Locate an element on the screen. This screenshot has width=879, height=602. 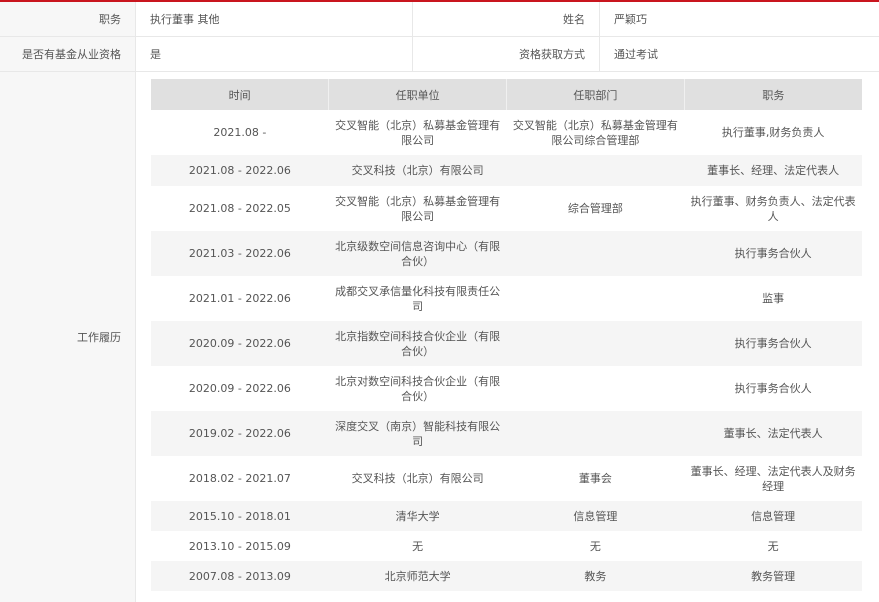
position-row: 职务 执行董事 其他 姓名 严颖巧 is located at coordinates (439, 19).